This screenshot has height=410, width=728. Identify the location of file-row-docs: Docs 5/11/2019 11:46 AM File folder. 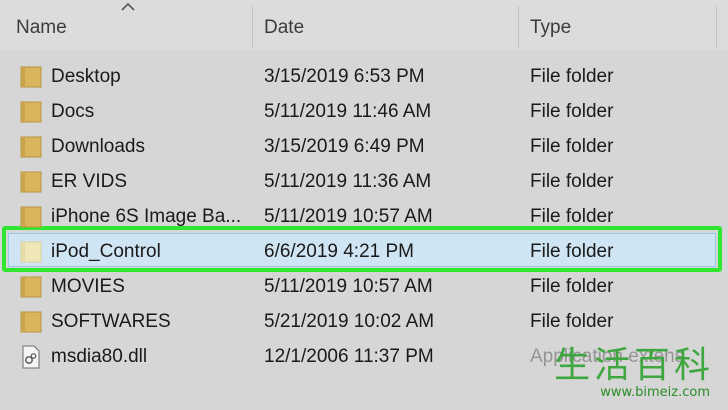
(364, 111).